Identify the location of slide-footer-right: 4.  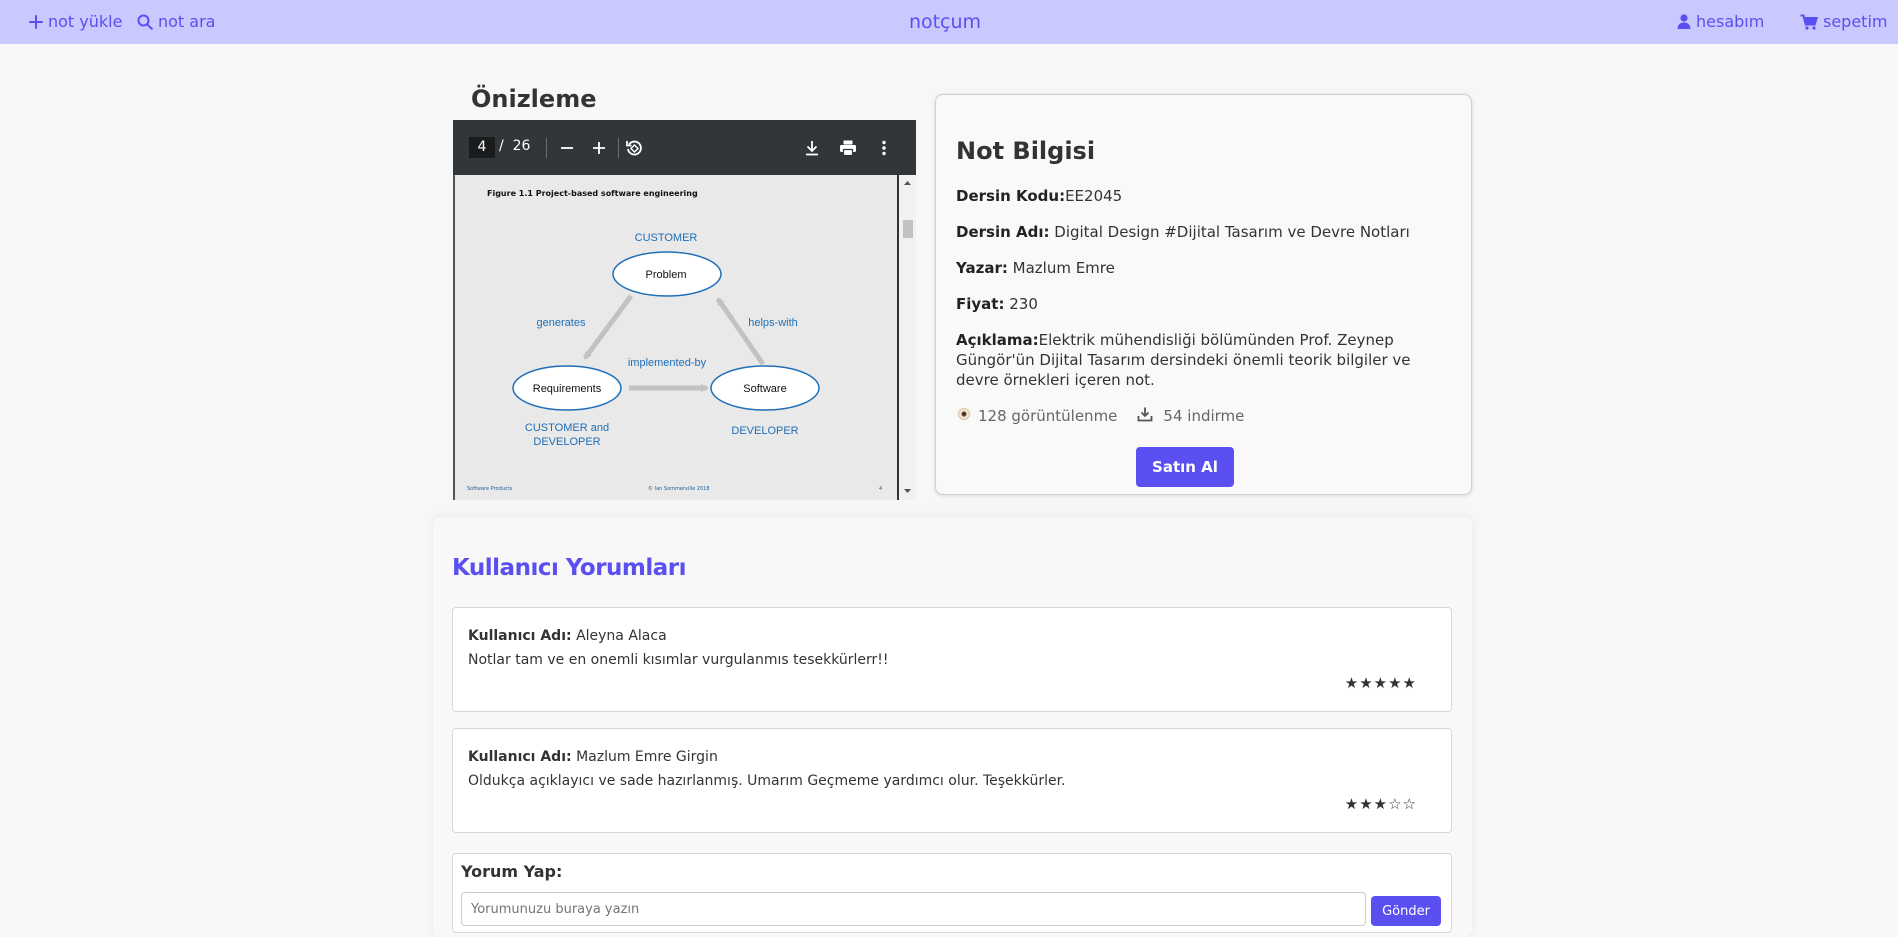
(881, 489).